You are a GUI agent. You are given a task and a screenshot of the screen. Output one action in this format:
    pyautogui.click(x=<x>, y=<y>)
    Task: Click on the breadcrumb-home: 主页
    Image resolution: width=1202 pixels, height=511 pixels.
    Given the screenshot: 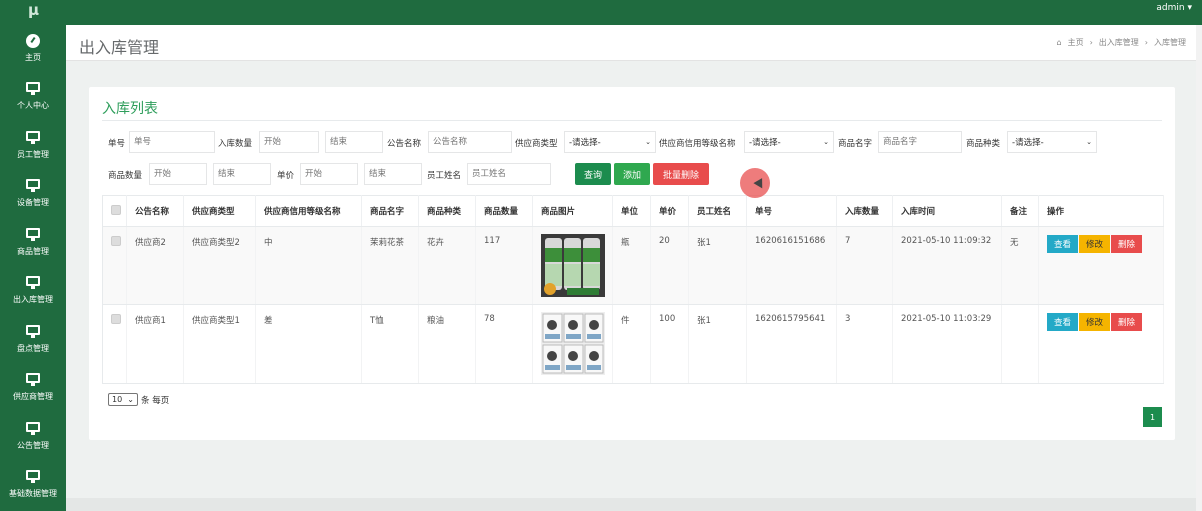 What is the action you would take?
    pyautogui.click(x=1076, y=42)
    